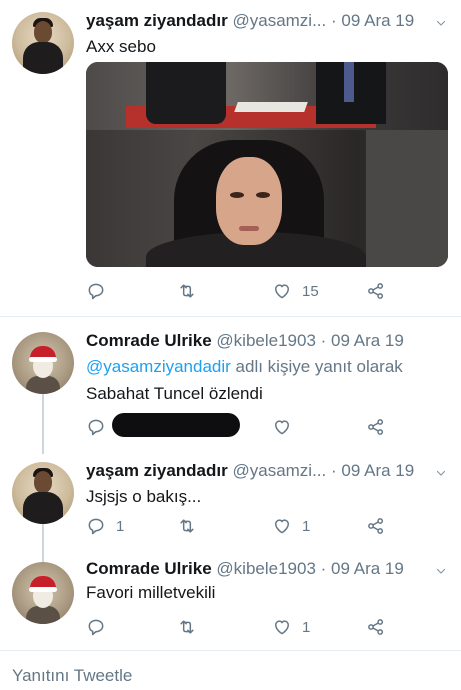 This screenshot has width=461, height=690. Describe the element at coordinates (316, 366) in the screenshot. I see `replying-to-label: adlı kişiye yanıt olarak` at that location.